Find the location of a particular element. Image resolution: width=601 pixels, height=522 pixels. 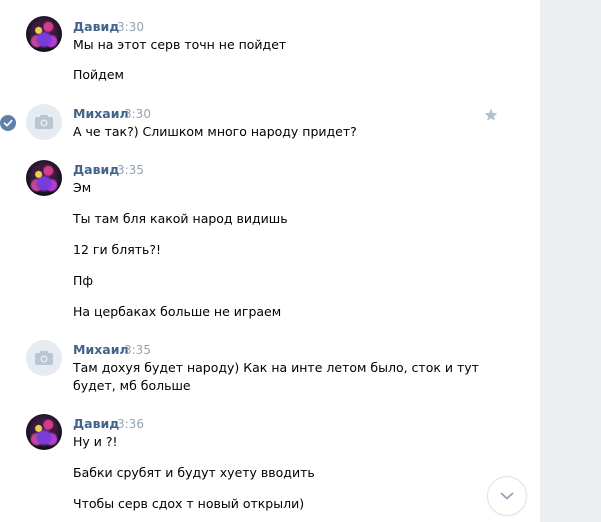

chevron-down-icon is located at coordinates (507, 496).